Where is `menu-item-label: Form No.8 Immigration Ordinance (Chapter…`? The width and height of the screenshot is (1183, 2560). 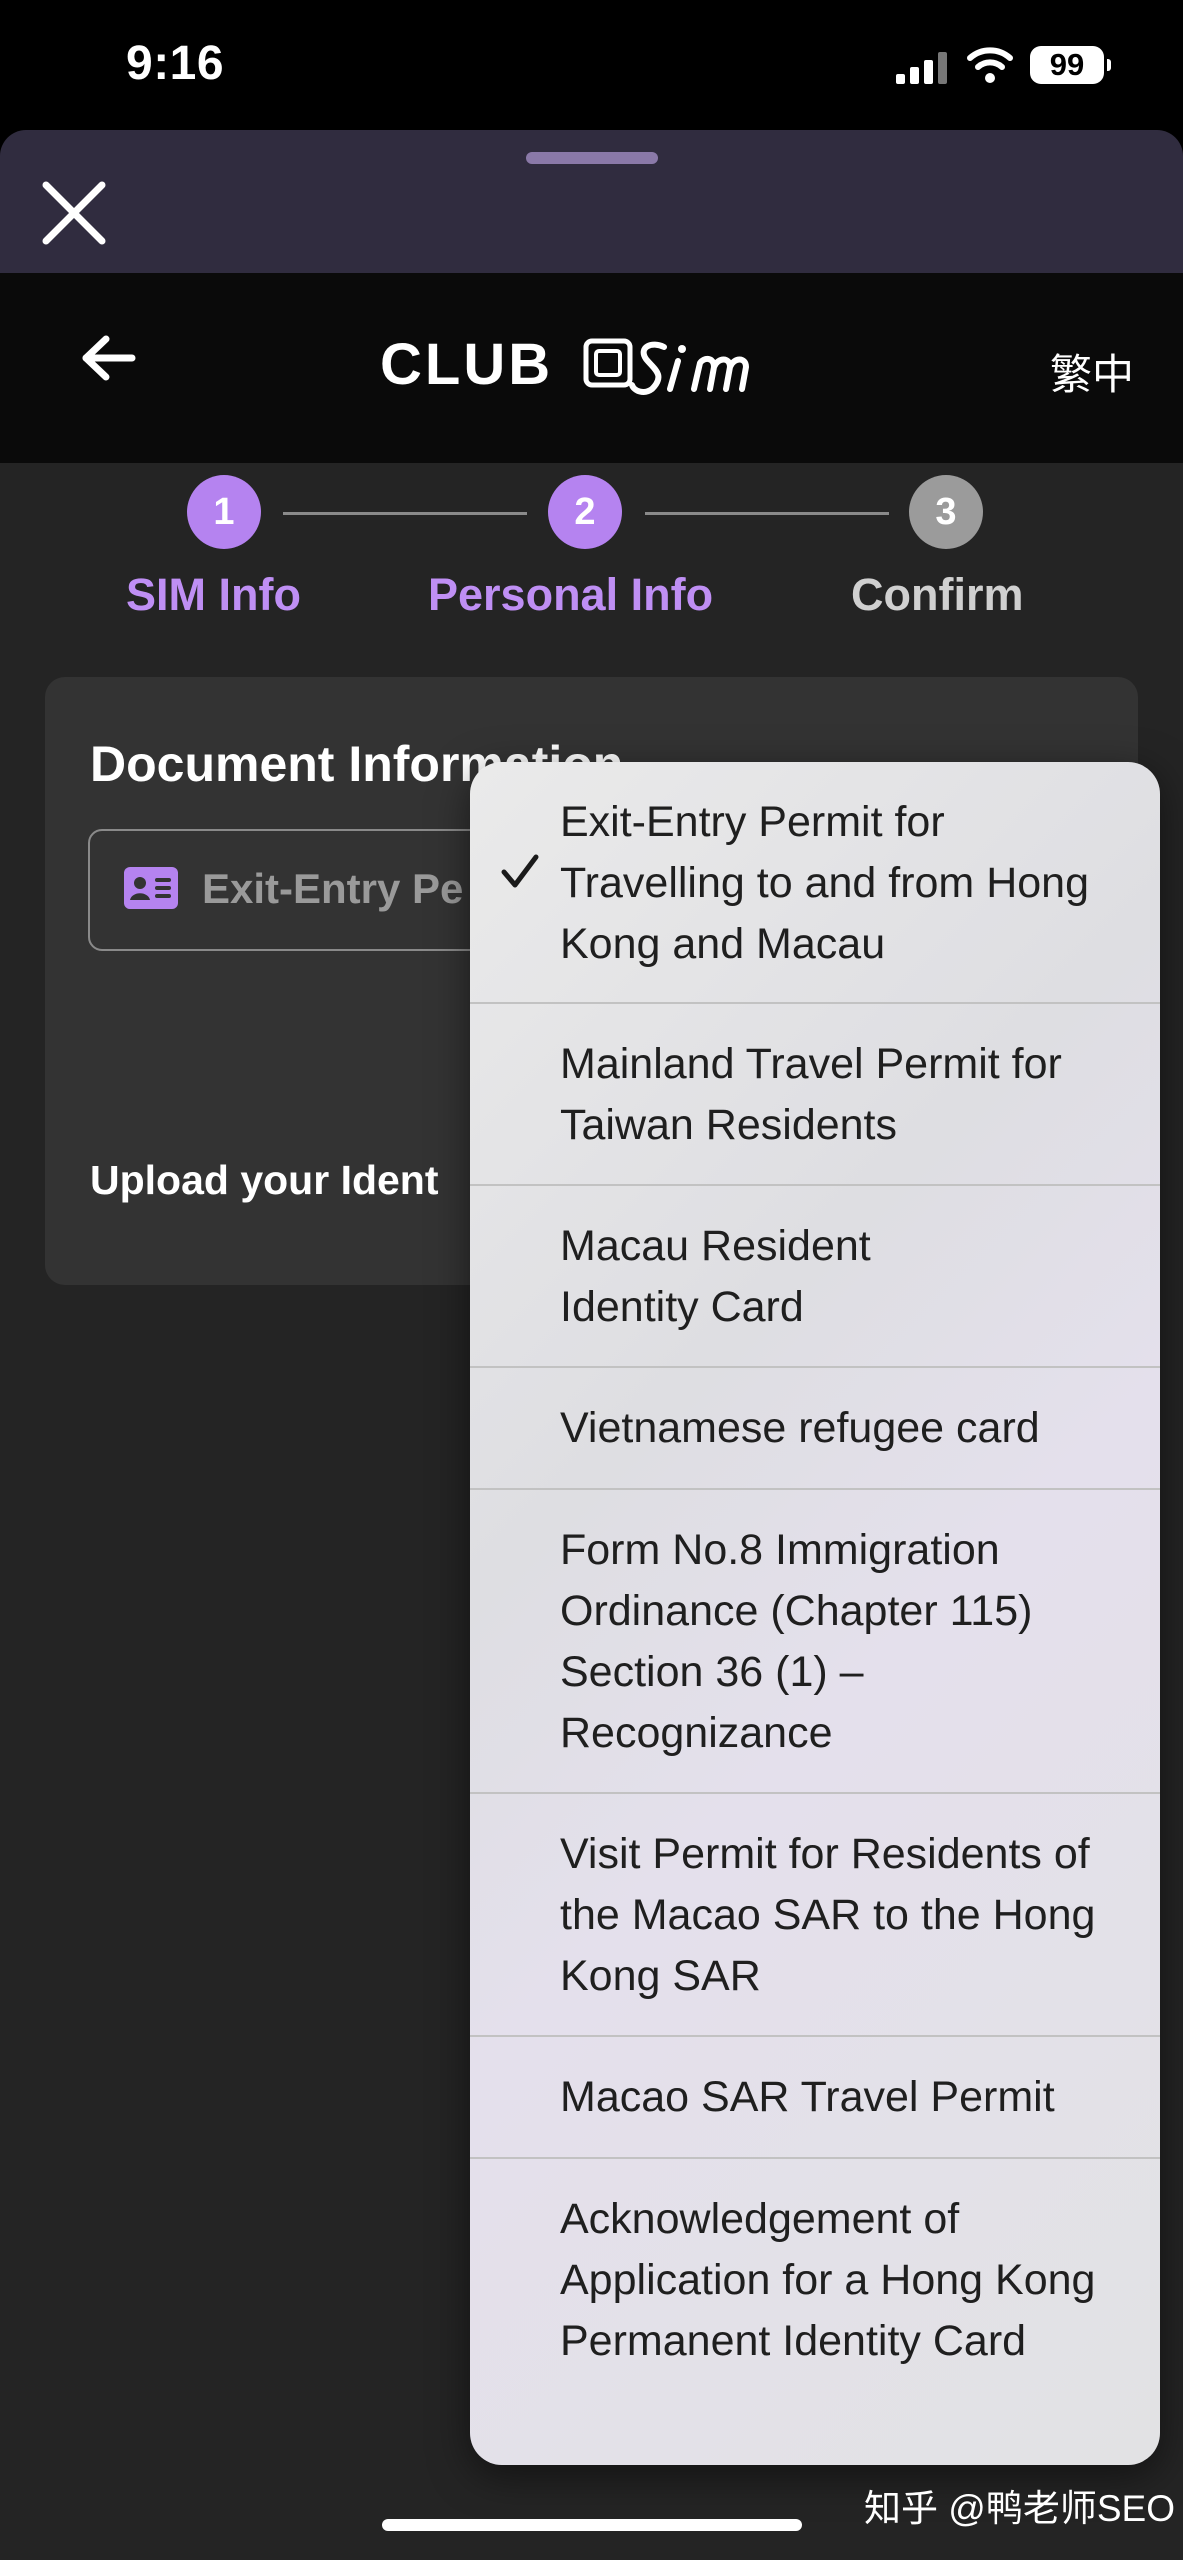 menu-item-label: Form No.8 Immigration Ordinance (Chapter… is located at coordinates (796, 1641).